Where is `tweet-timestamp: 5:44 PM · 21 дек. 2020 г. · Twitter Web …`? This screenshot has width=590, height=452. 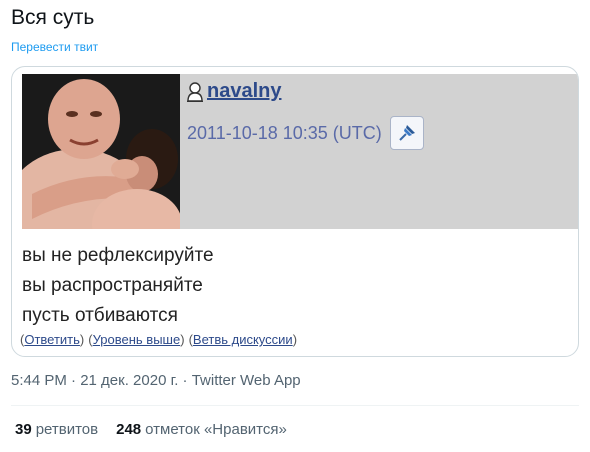 tweet-timestamp: 5:44 PM · 21 дек. 2020 г. · Twitter Web … is located at coordinates (156, 380).